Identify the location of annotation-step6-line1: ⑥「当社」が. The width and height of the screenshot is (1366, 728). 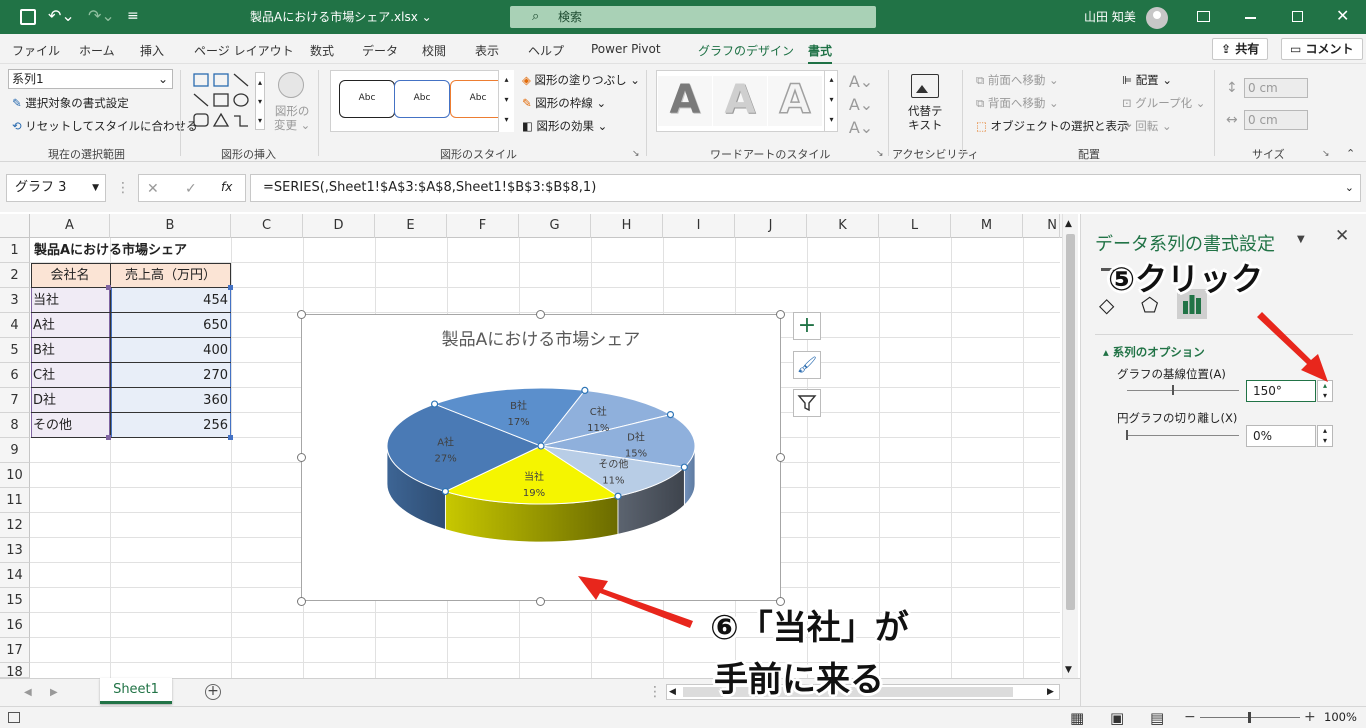
(809, 628).